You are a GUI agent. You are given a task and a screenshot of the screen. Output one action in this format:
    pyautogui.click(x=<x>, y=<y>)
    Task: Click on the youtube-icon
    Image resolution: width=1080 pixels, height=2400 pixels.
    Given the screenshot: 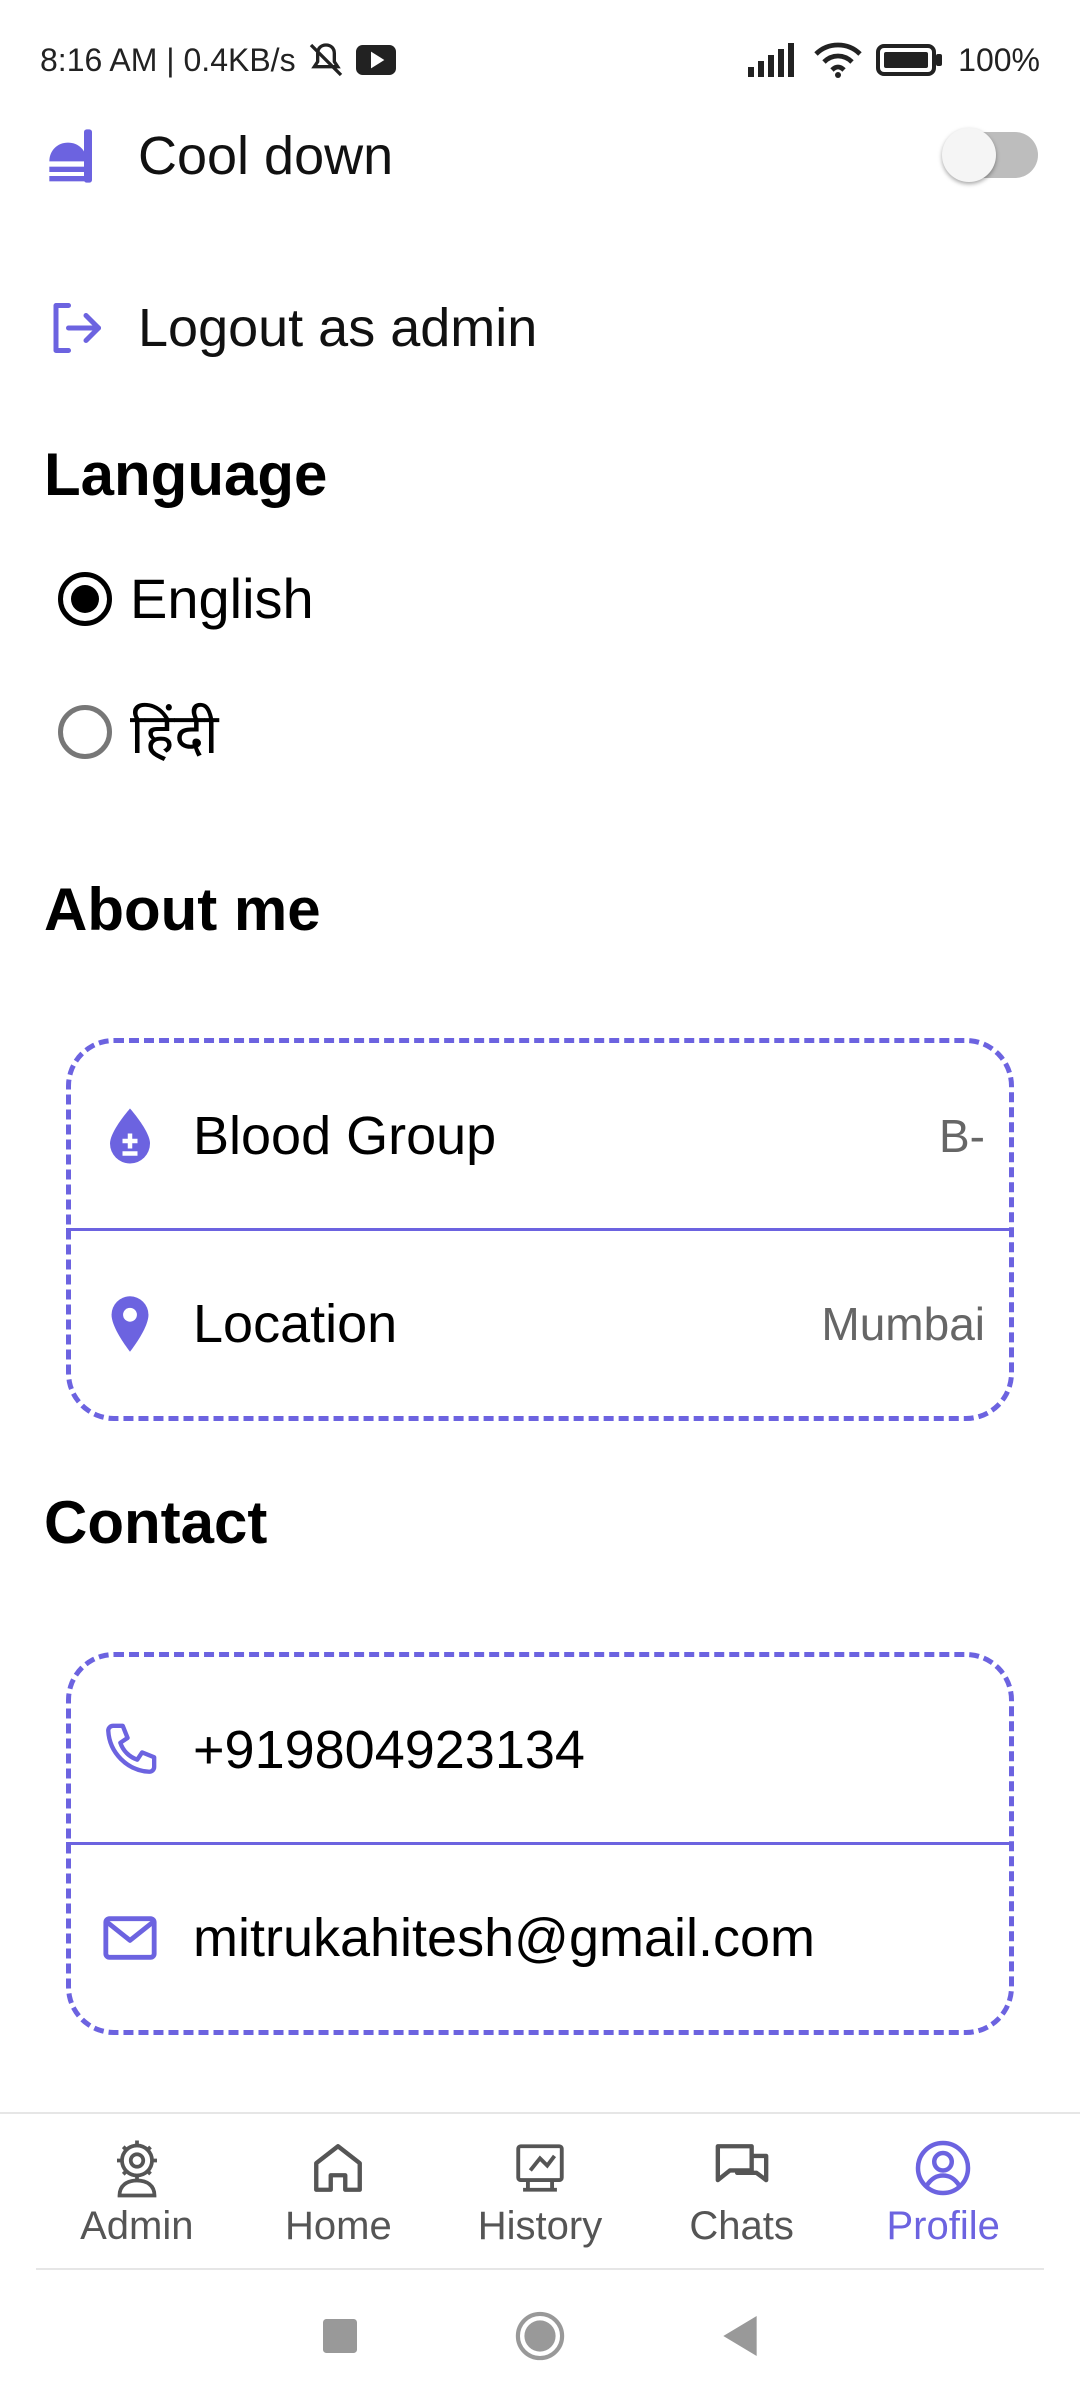 What is the action you would take?
    pyautogui.click(x=375, y=60)
    